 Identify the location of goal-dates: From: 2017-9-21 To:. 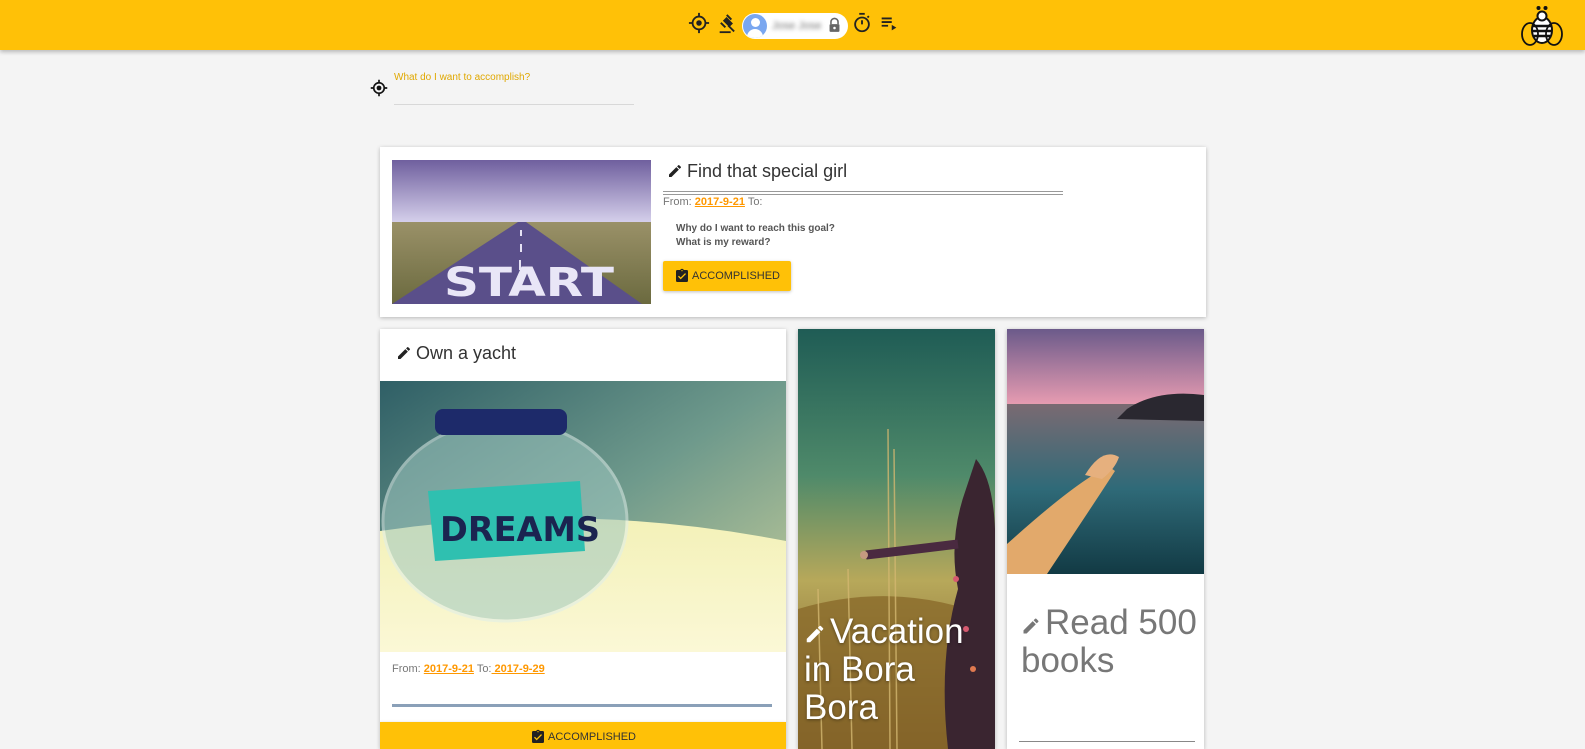
(713, 202).